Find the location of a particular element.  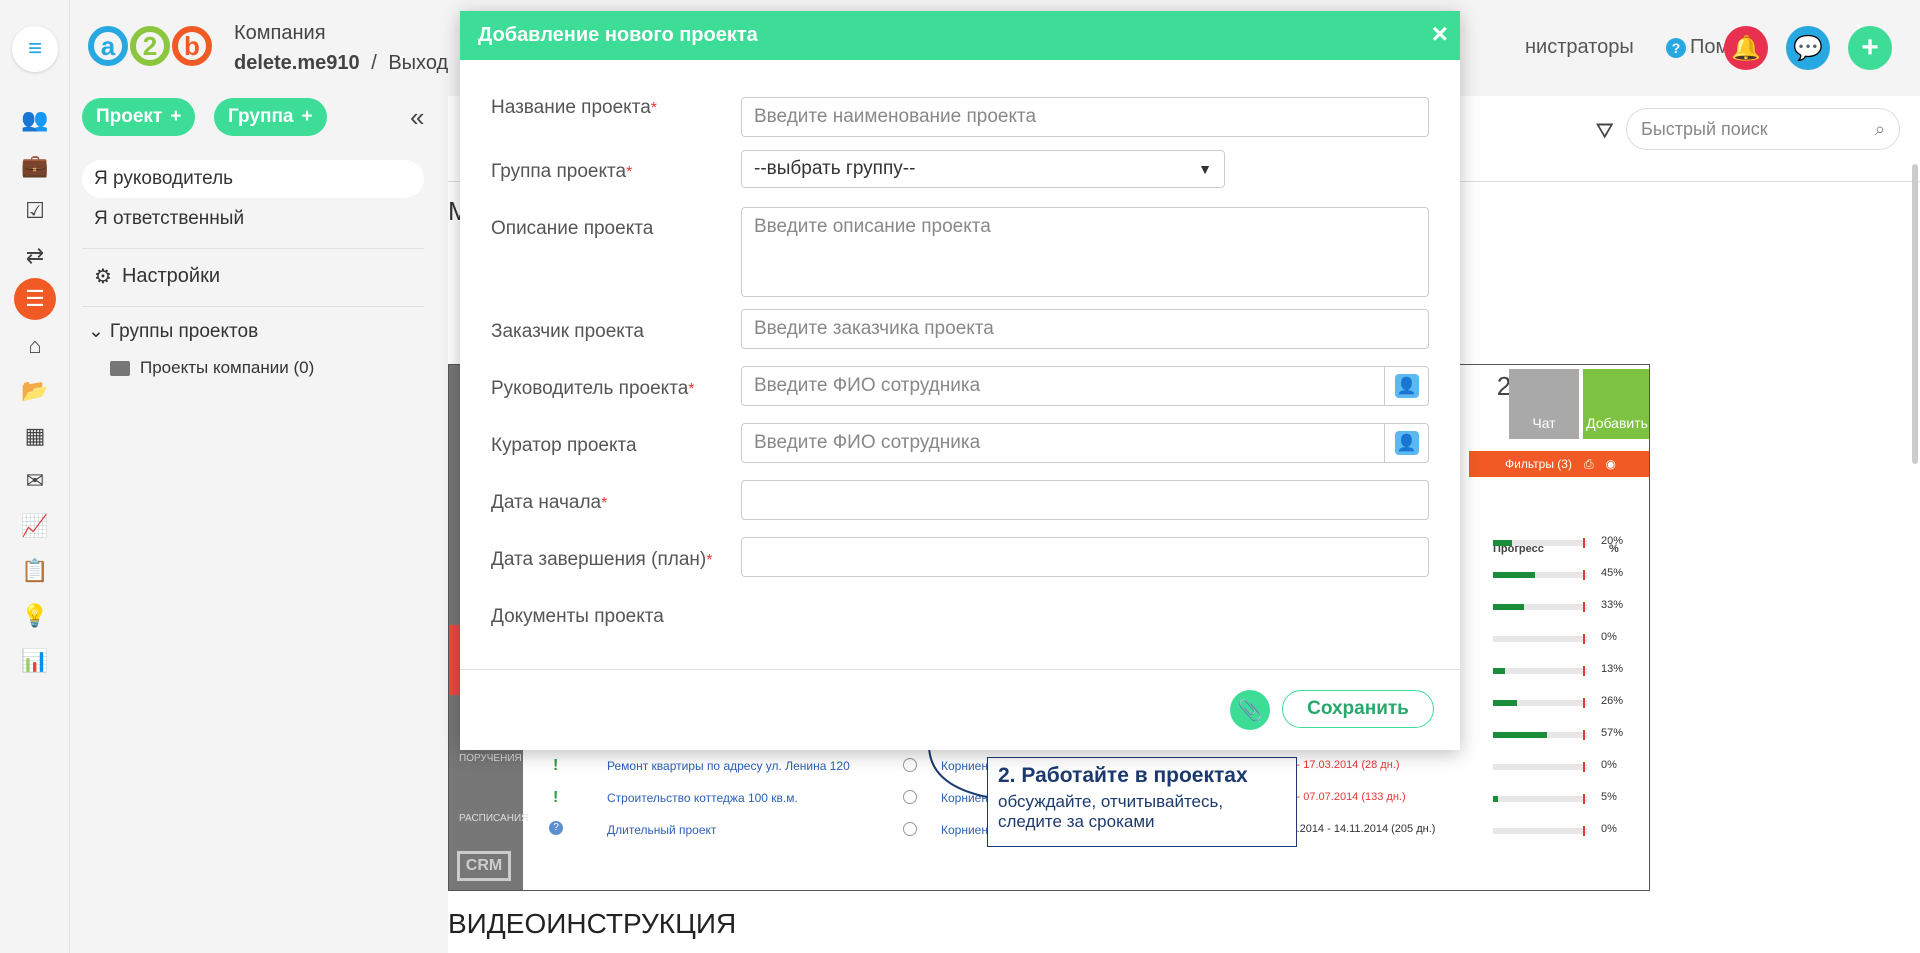

filter-icon: ⛛ is located at coordinates (1605, 131).